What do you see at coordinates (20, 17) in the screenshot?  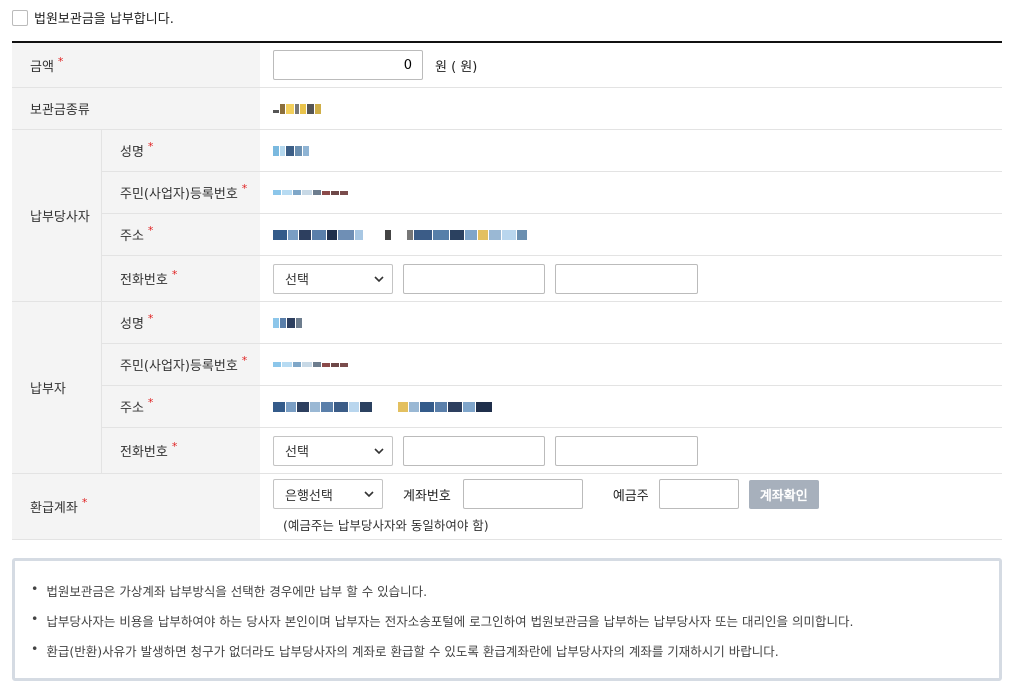 I see `consent-checkbox` at bounding box center [20, 17].